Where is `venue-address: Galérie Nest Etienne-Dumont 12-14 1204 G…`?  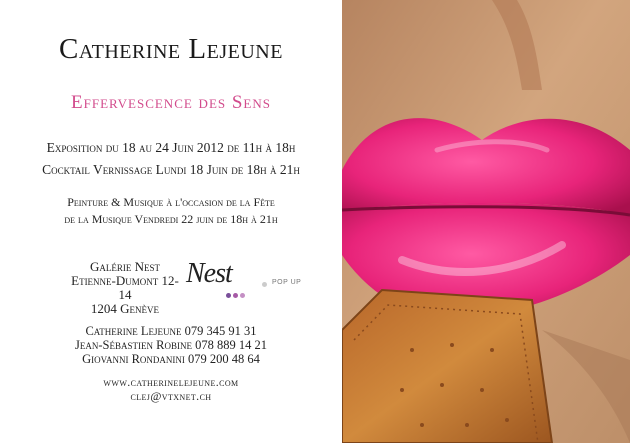
venue-address: Galérie Nest Etienne-Dumont 12-14 1204 G… is located at coordinates (125, 288).